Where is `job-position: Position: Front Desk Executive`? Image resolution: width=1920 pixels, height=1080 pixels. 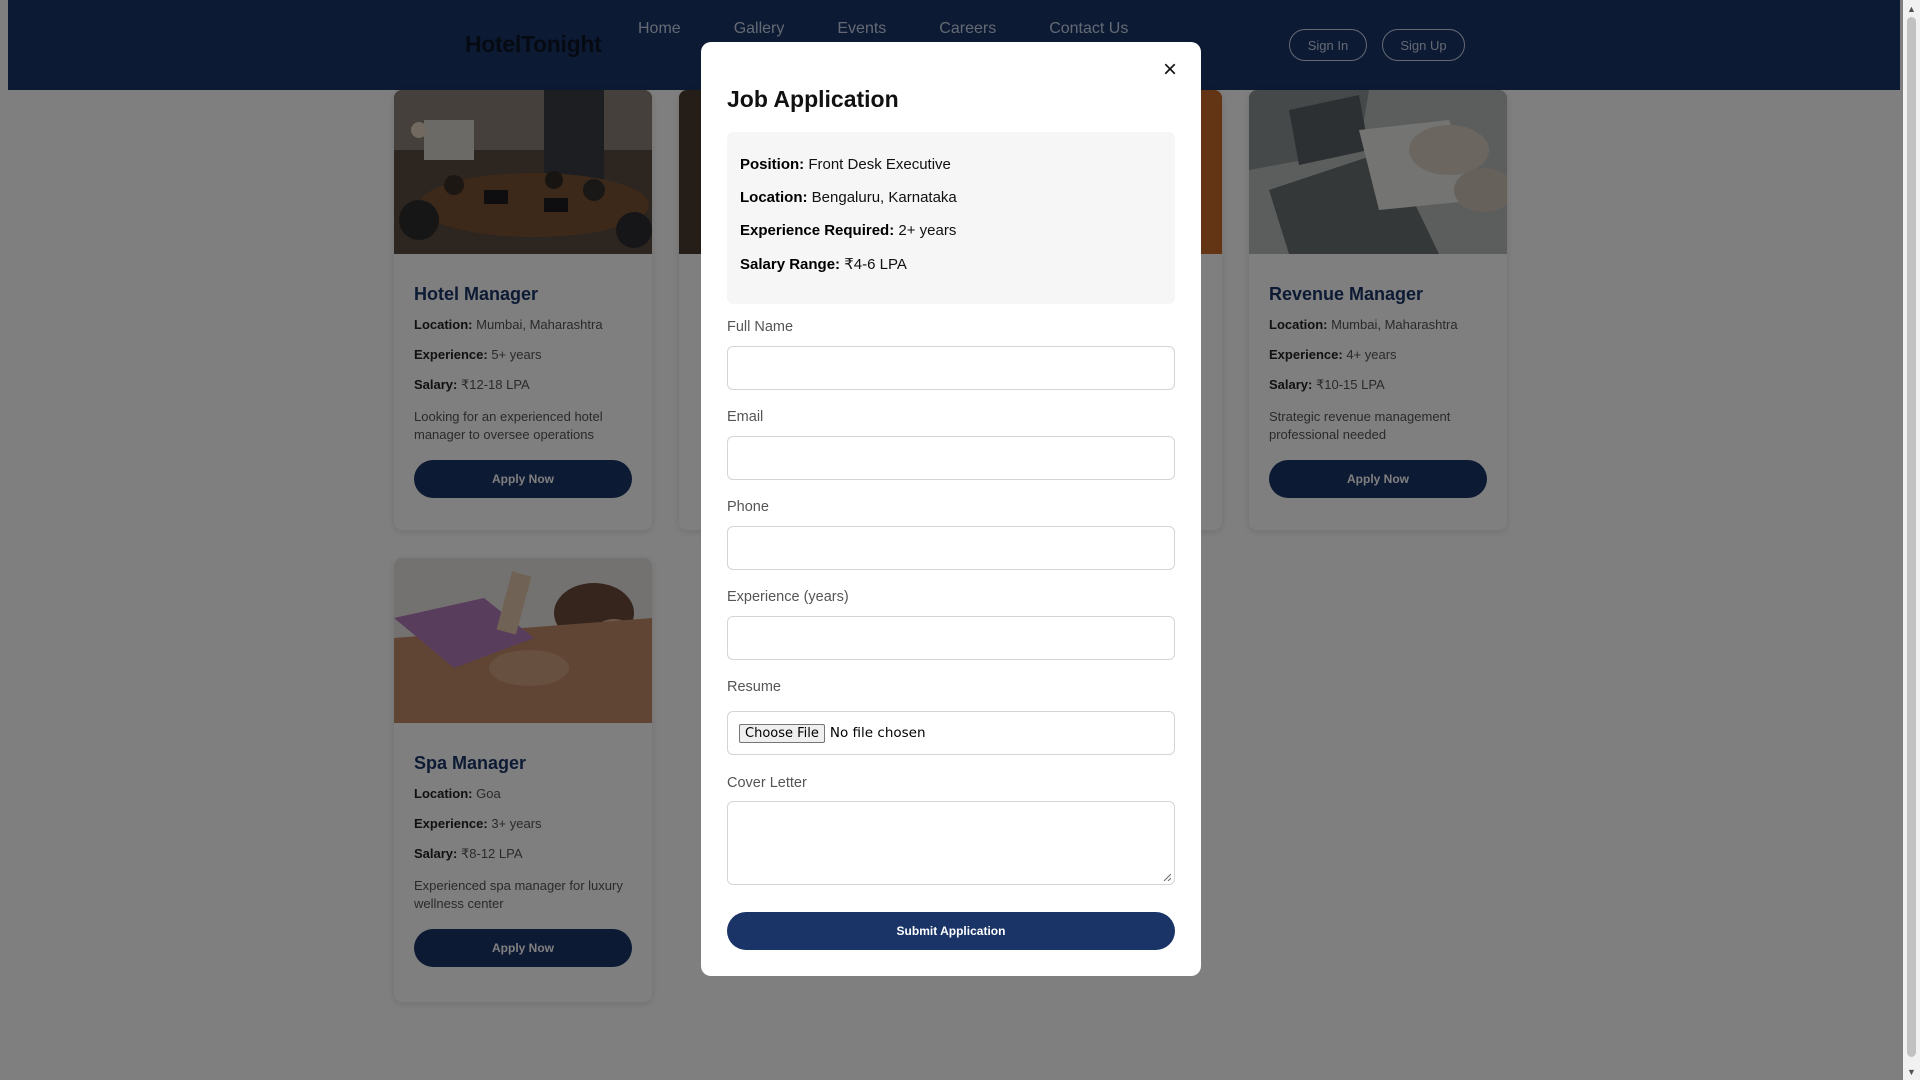
job-position: Position: Front Desk Executive is located at coordinates (845, 164).